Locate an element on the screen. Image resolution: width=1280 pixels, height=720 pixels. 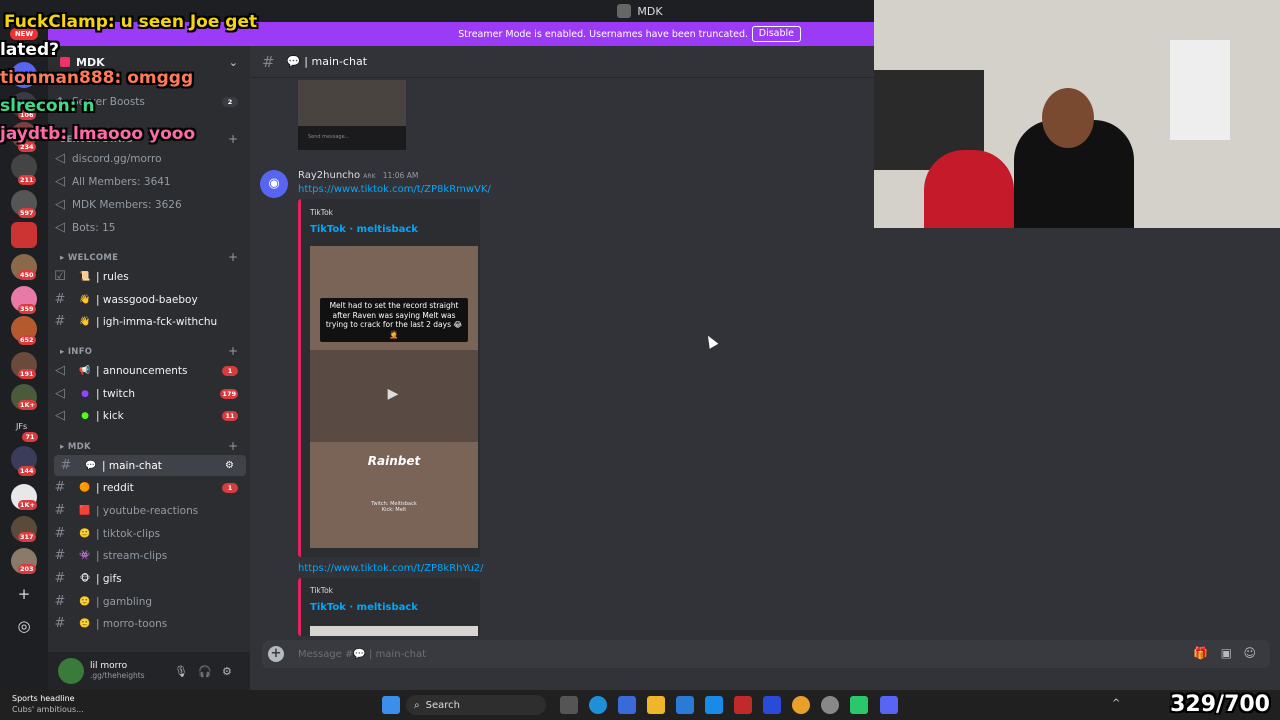
channel-wassgood-baeboy: # 👋 | wassgood-baeboy is located at coordinates (149, 299).